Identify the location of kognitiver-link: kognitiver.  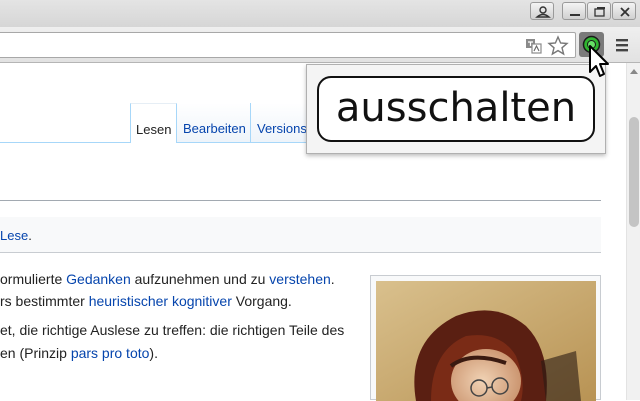
(202, 301).